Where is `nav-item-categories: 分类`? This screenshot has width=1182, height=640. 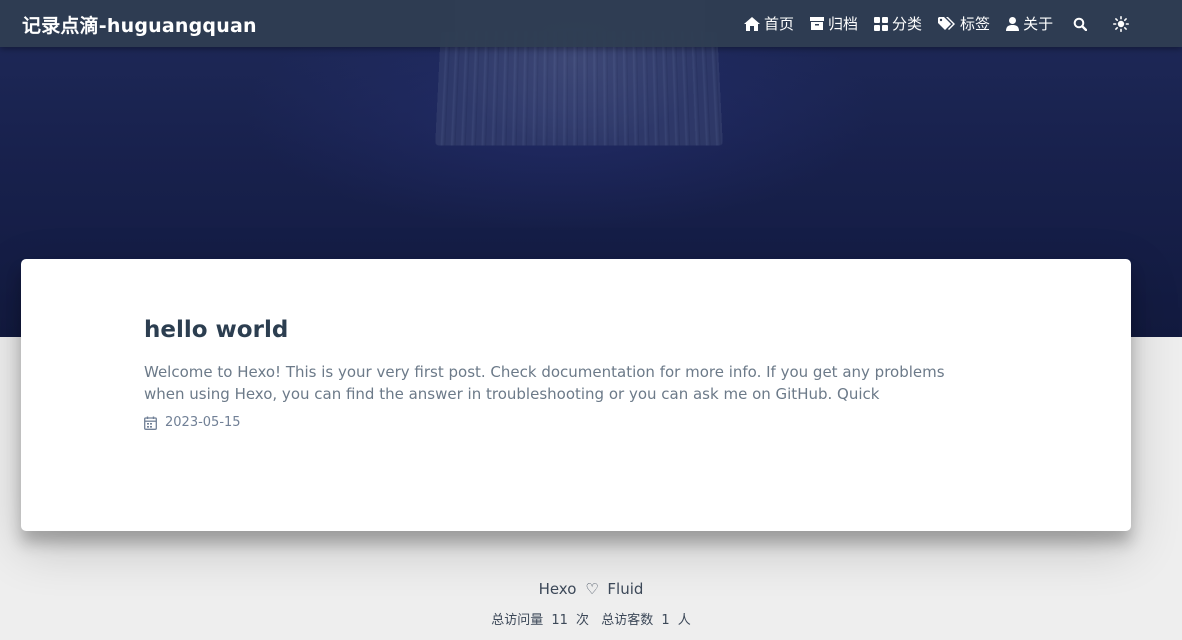 nav-item-categories: 分类 is located at coordinates (898, 23).